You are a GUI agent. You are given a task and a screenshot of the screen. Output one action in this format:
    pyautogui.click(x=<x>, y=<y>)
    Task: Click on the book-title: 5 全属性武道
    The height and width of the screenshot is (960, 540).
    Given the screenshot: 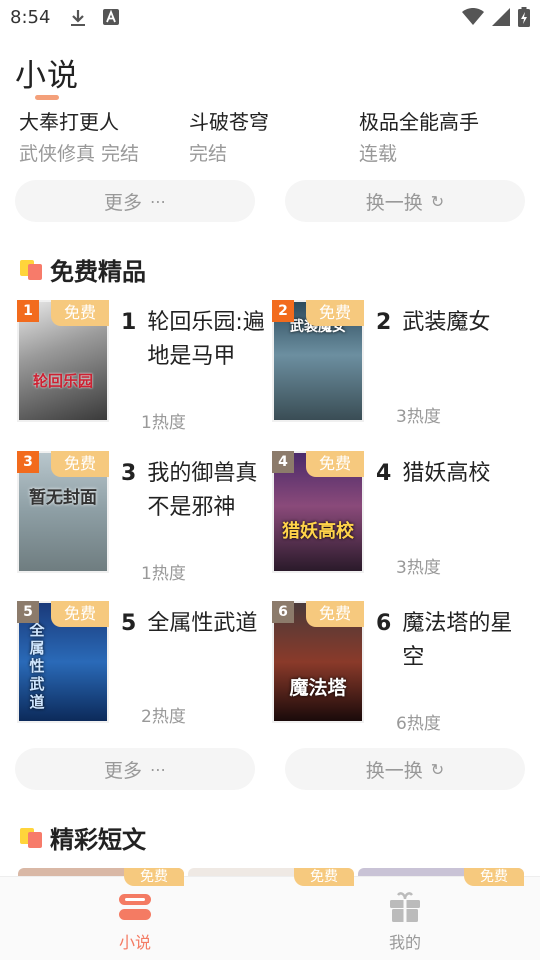 What is the action you would take?
    pyautogui.click(x=196, y=624)
    